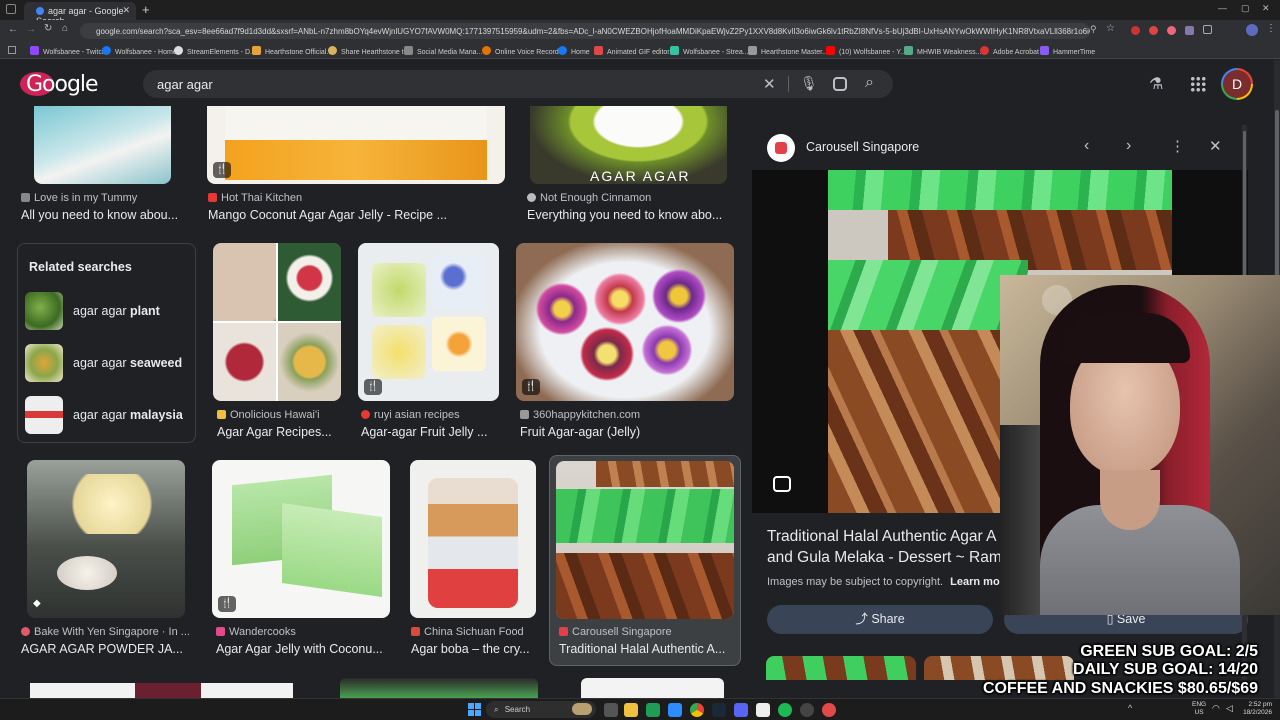 The width and height of the screenshot is (1280, 720). What do you see at coordinates (675, 710) in the screenshot?
I see `zoom-app-icon` at bounding box center [675, 710].